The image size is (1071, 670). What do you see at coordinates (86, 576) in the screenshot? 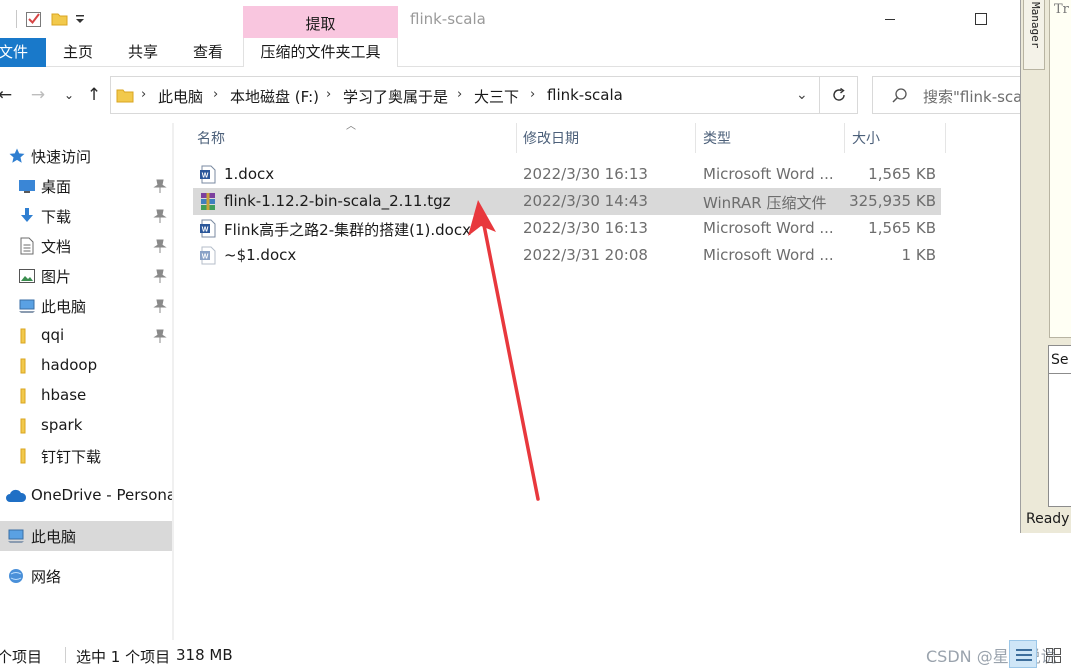
I see `sidebar-item-network: 网络` at bounding box center [86, 576].